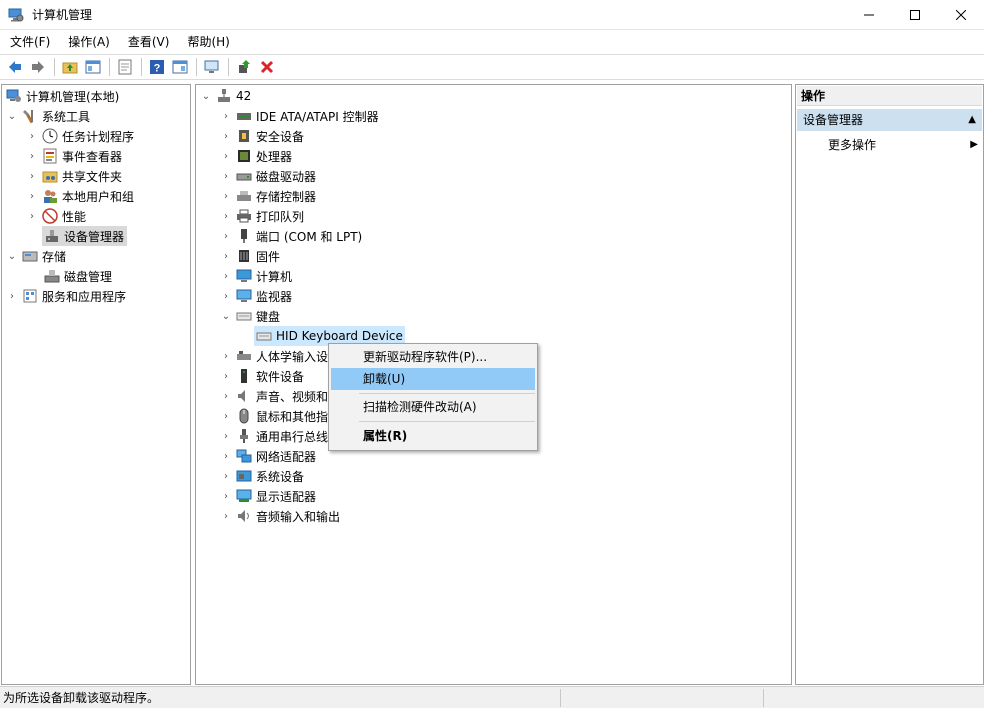 Image resolution: width=984 pixels, height=708 pixels. Describe the element at coordinates (38, 67) in the screenshot. I see `forward-button` at that location.